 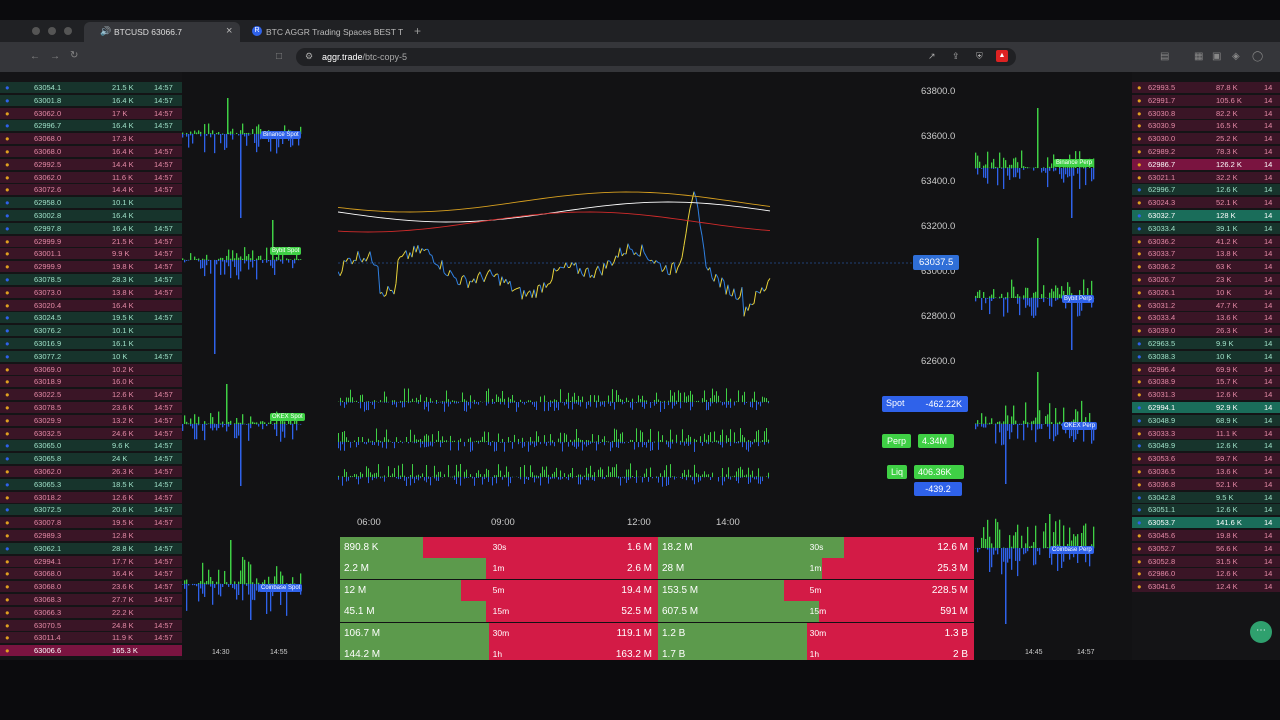 What do you see at coordinates (309, 56) in the screenshot?
I see `site-settings-icon: ⚙` at bounding box center [309, 56].